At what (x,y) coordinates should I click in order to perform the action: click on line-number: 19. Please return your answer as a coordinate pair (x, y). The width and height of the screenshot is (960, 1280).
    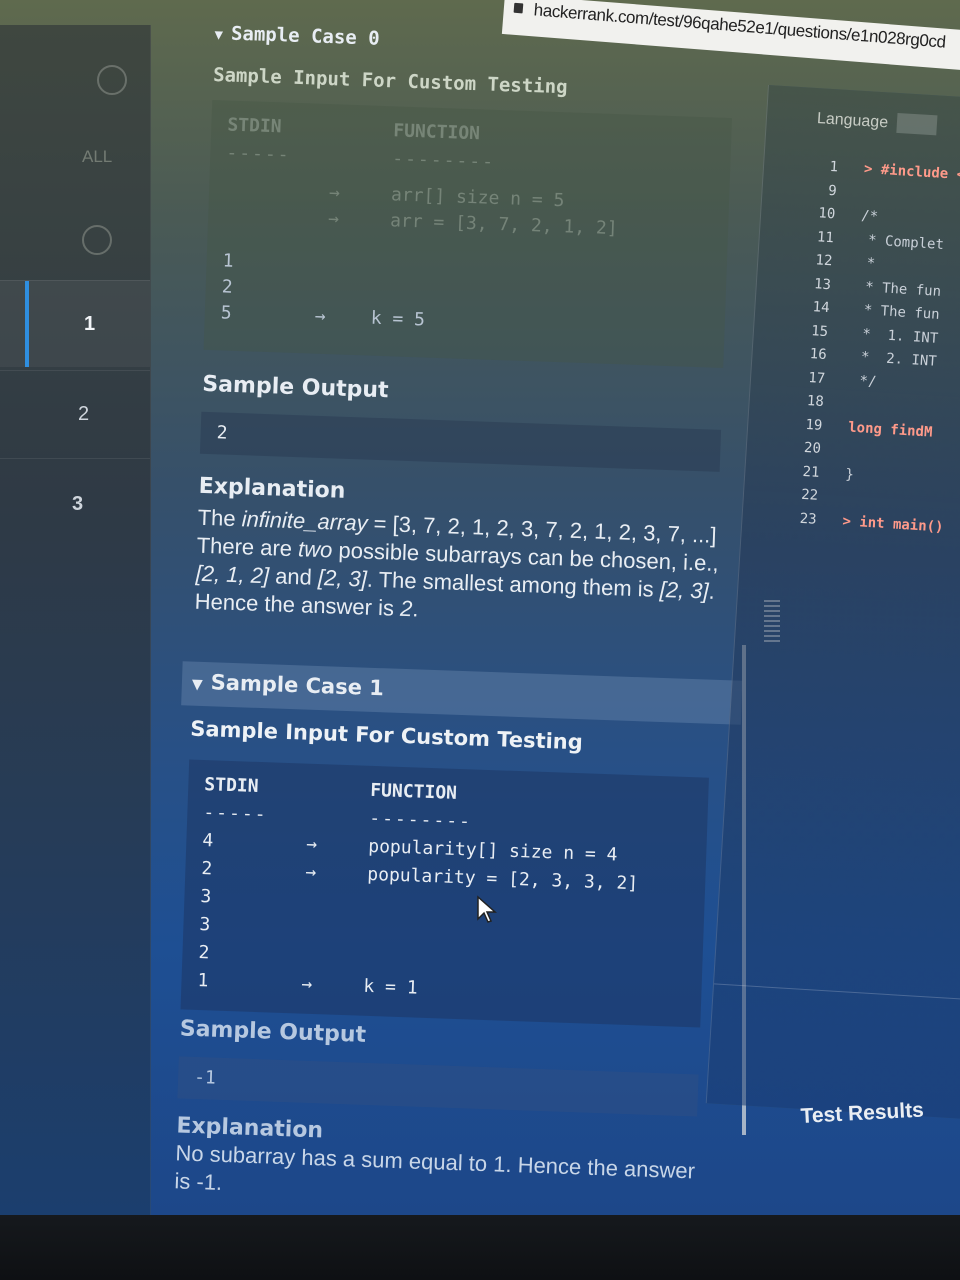
    Looking at the image, I should click on (814, 425).